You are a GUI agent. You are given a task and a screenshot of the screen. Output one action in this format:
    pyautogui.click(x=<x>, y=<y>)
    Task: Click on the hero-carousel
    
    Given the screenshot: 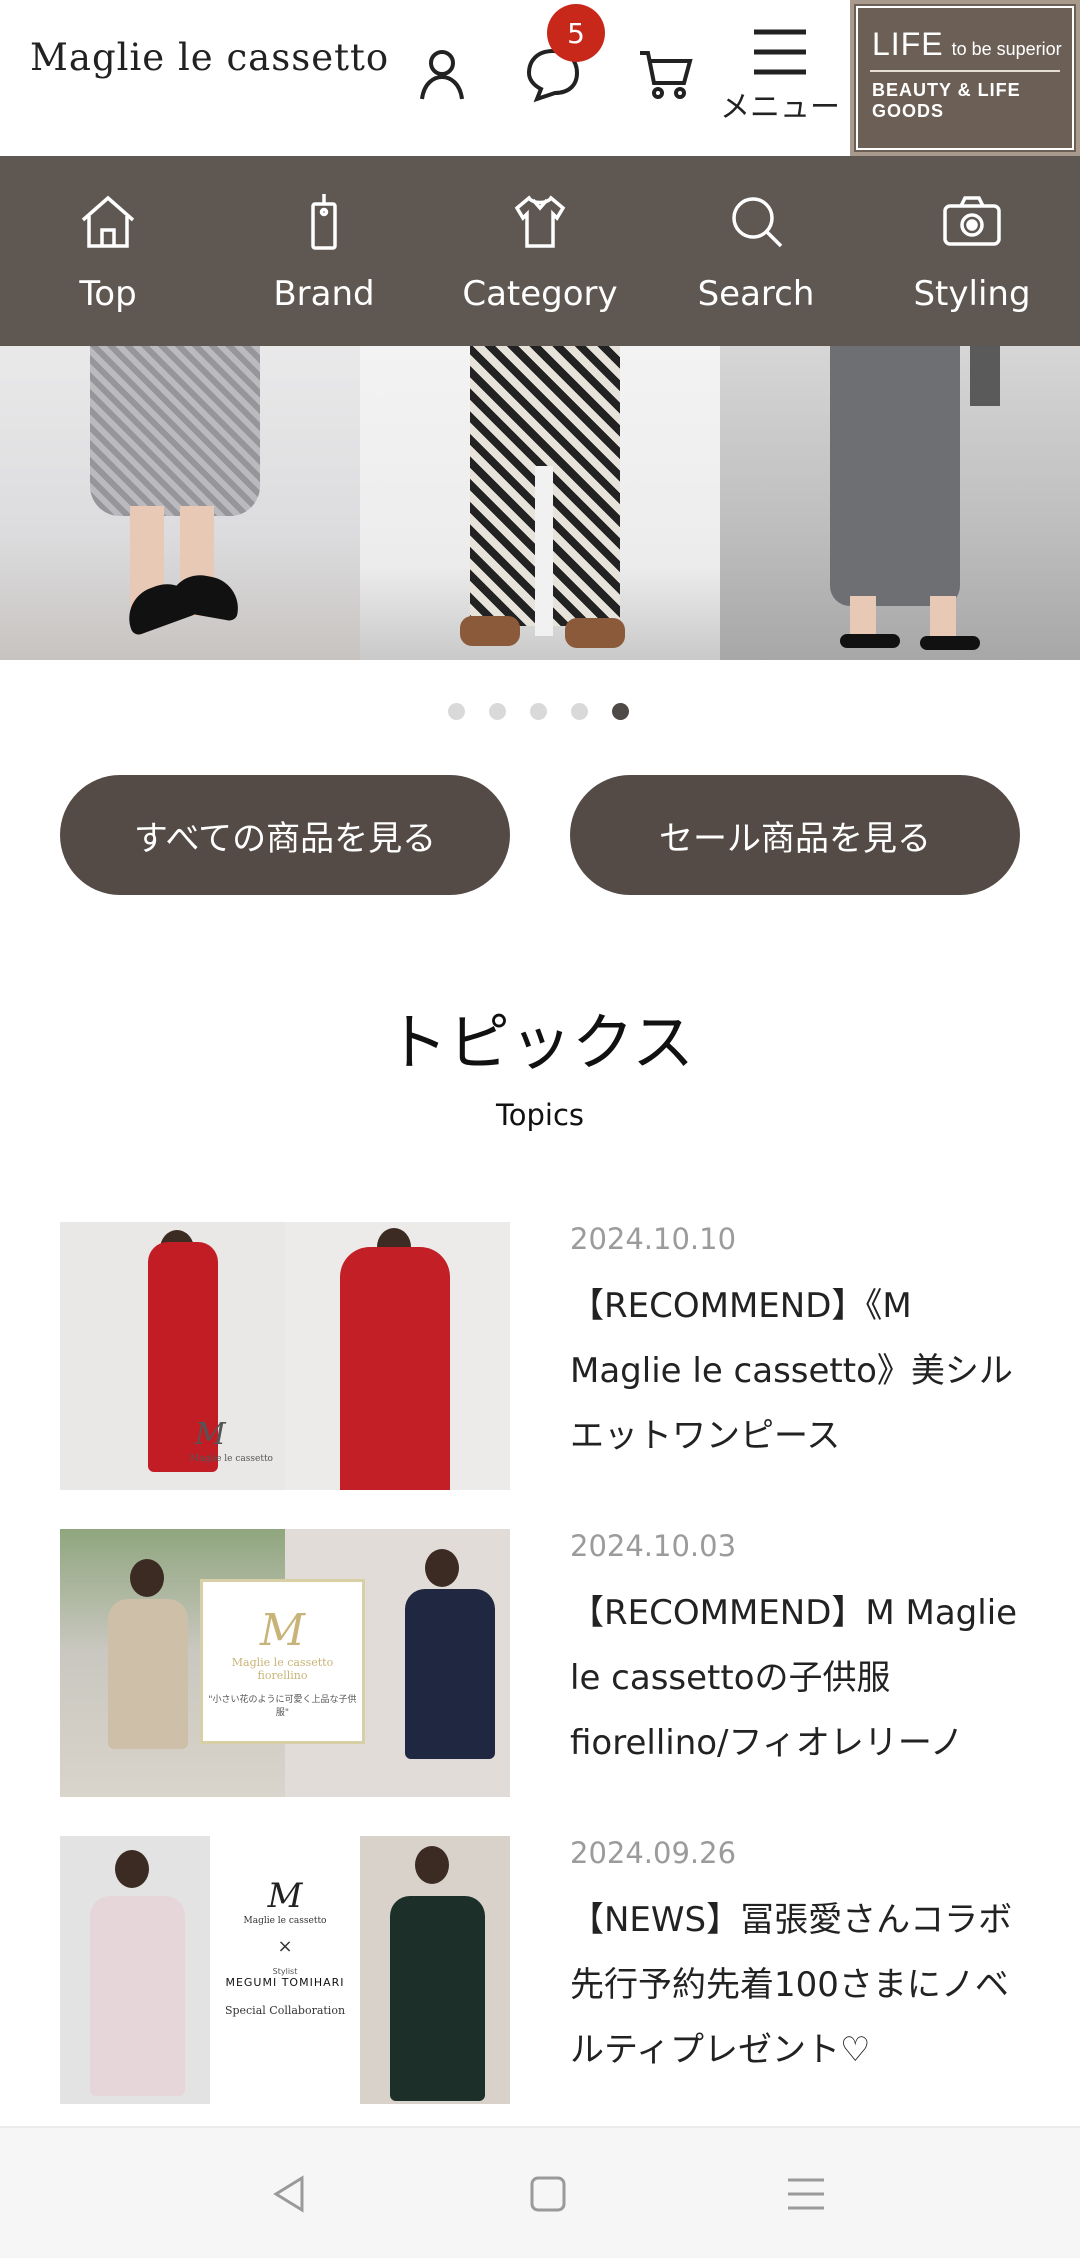 What is the action you would take?
    pyautogui.click(x=540, y=503)
    